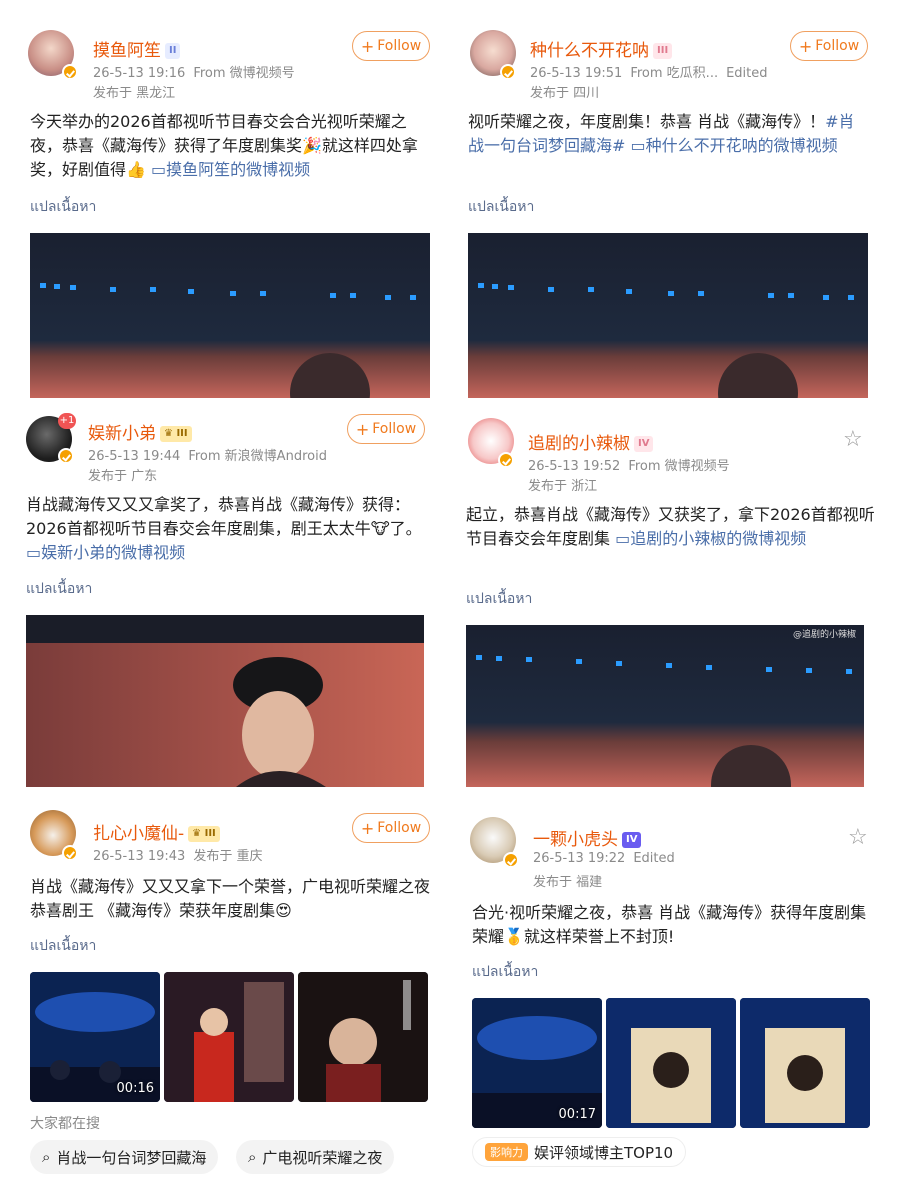  I want to click on drama-scene-image, so click(229, 1037).